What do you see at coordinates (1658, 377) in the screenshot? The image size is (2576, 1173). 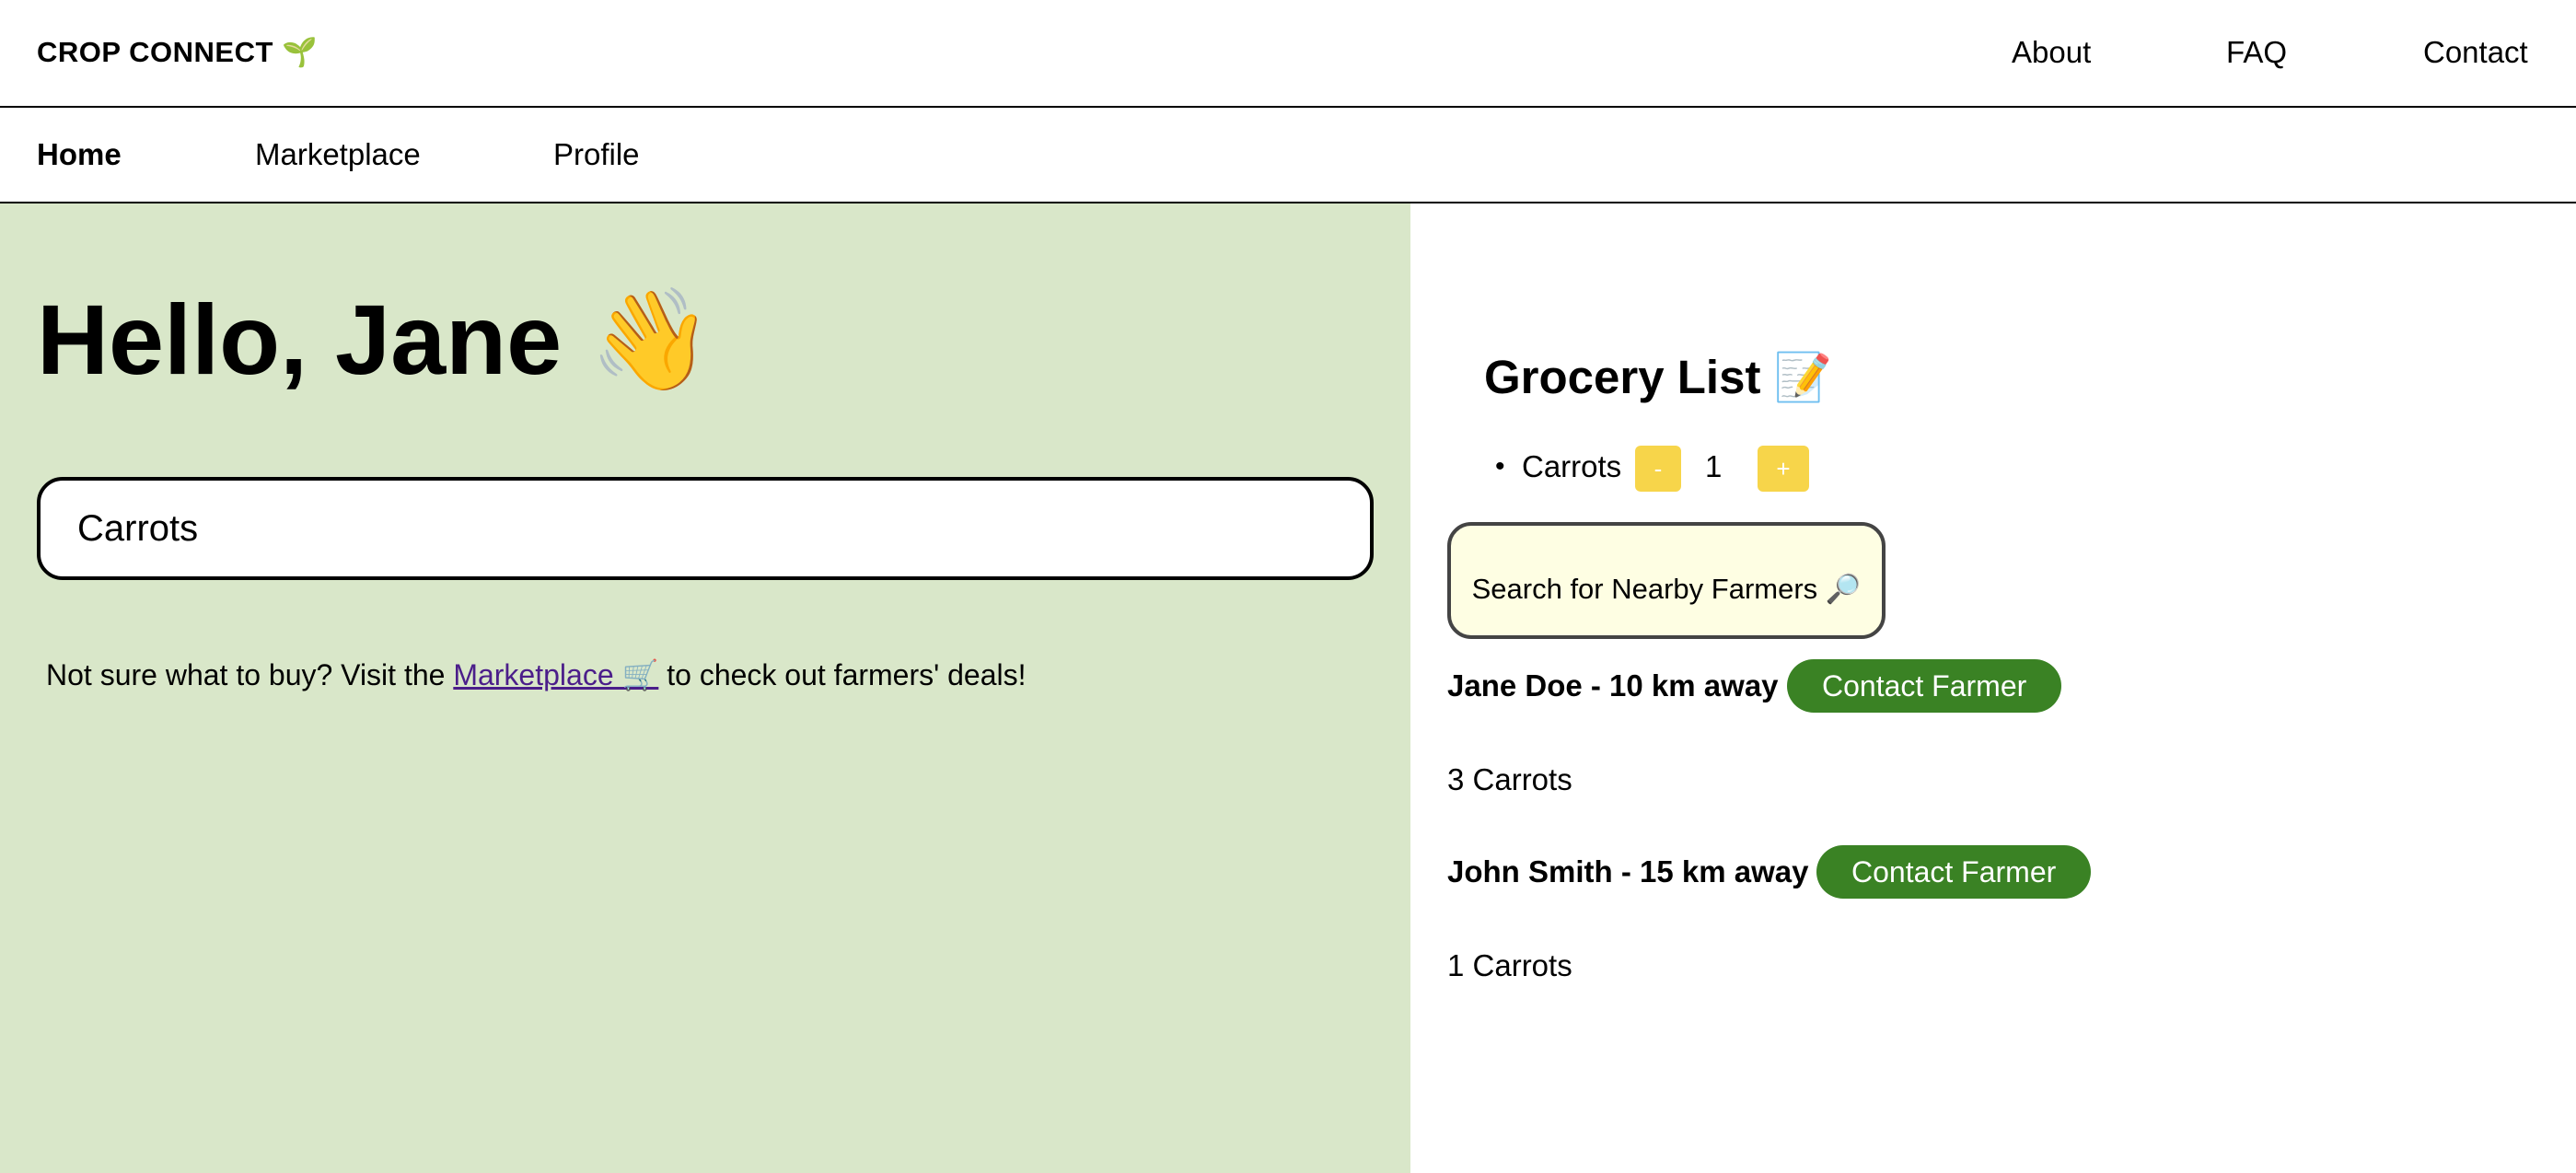 I see `grocery-list-title: Grocery List 📝` at bounding box center [1658, 377].